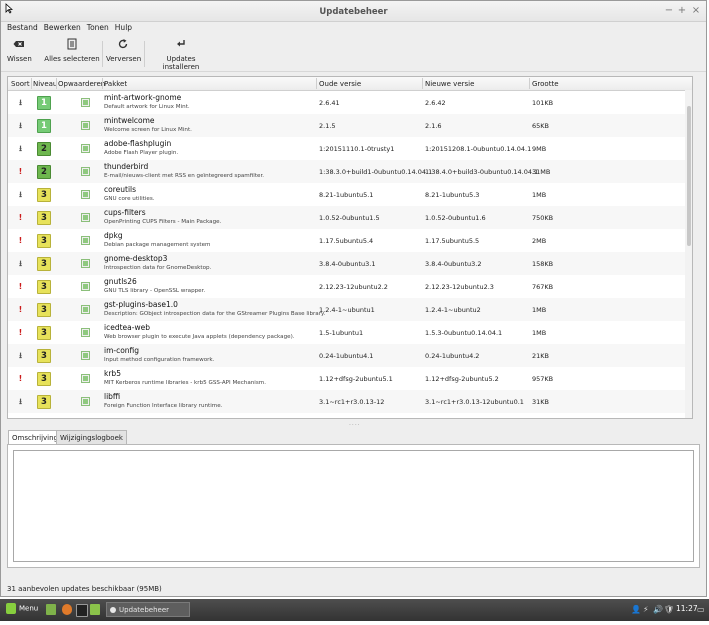  I want to click on column-upgrade: Opwaarderen, so click(81, 84).